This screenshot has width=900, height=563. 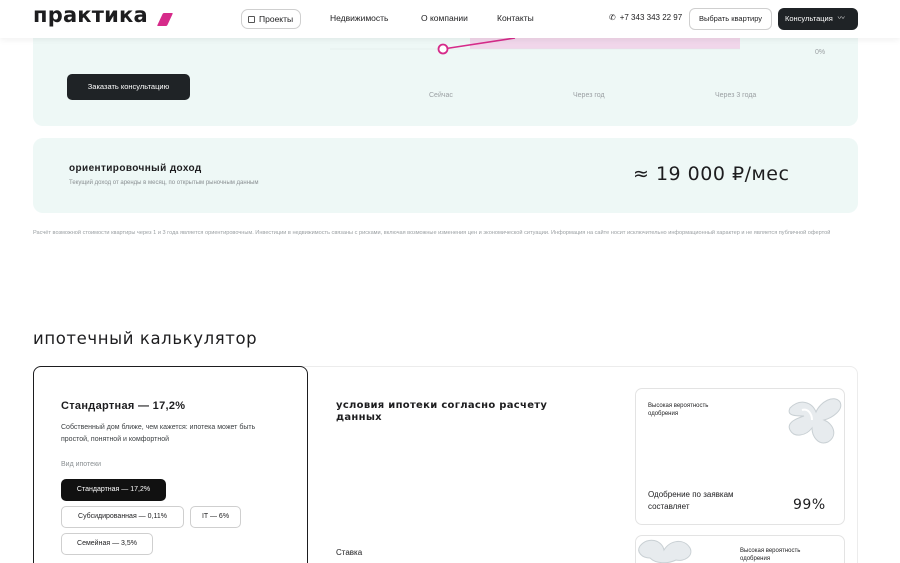 What do you see at coordinates (678, 410) in the screenshot?
I see `approval-probability-label: Высокая вероятность одобрения` at bounding box center [678, 410].